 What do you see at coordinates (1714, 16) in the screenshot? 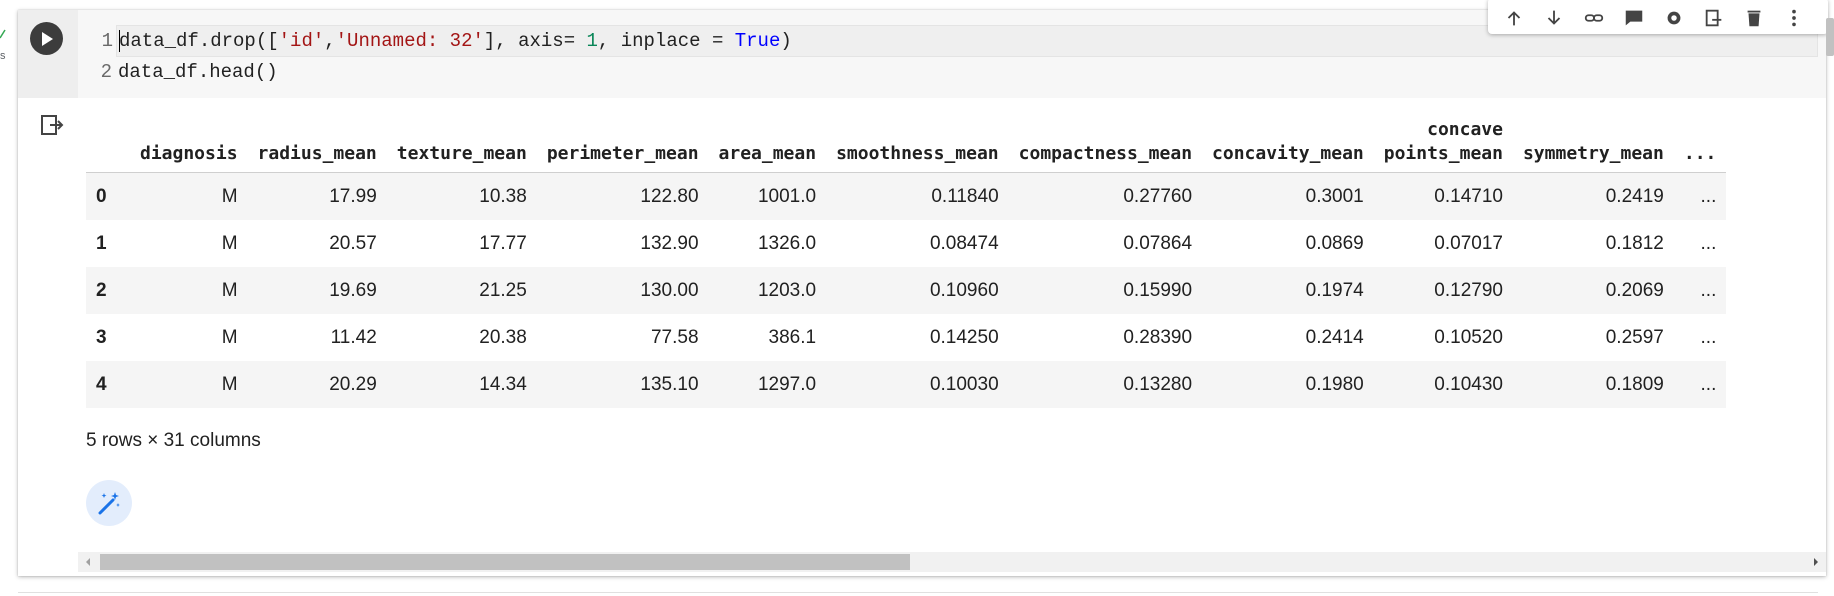
I see `mirror-cell-icon` at bounding box center [1714, 16].